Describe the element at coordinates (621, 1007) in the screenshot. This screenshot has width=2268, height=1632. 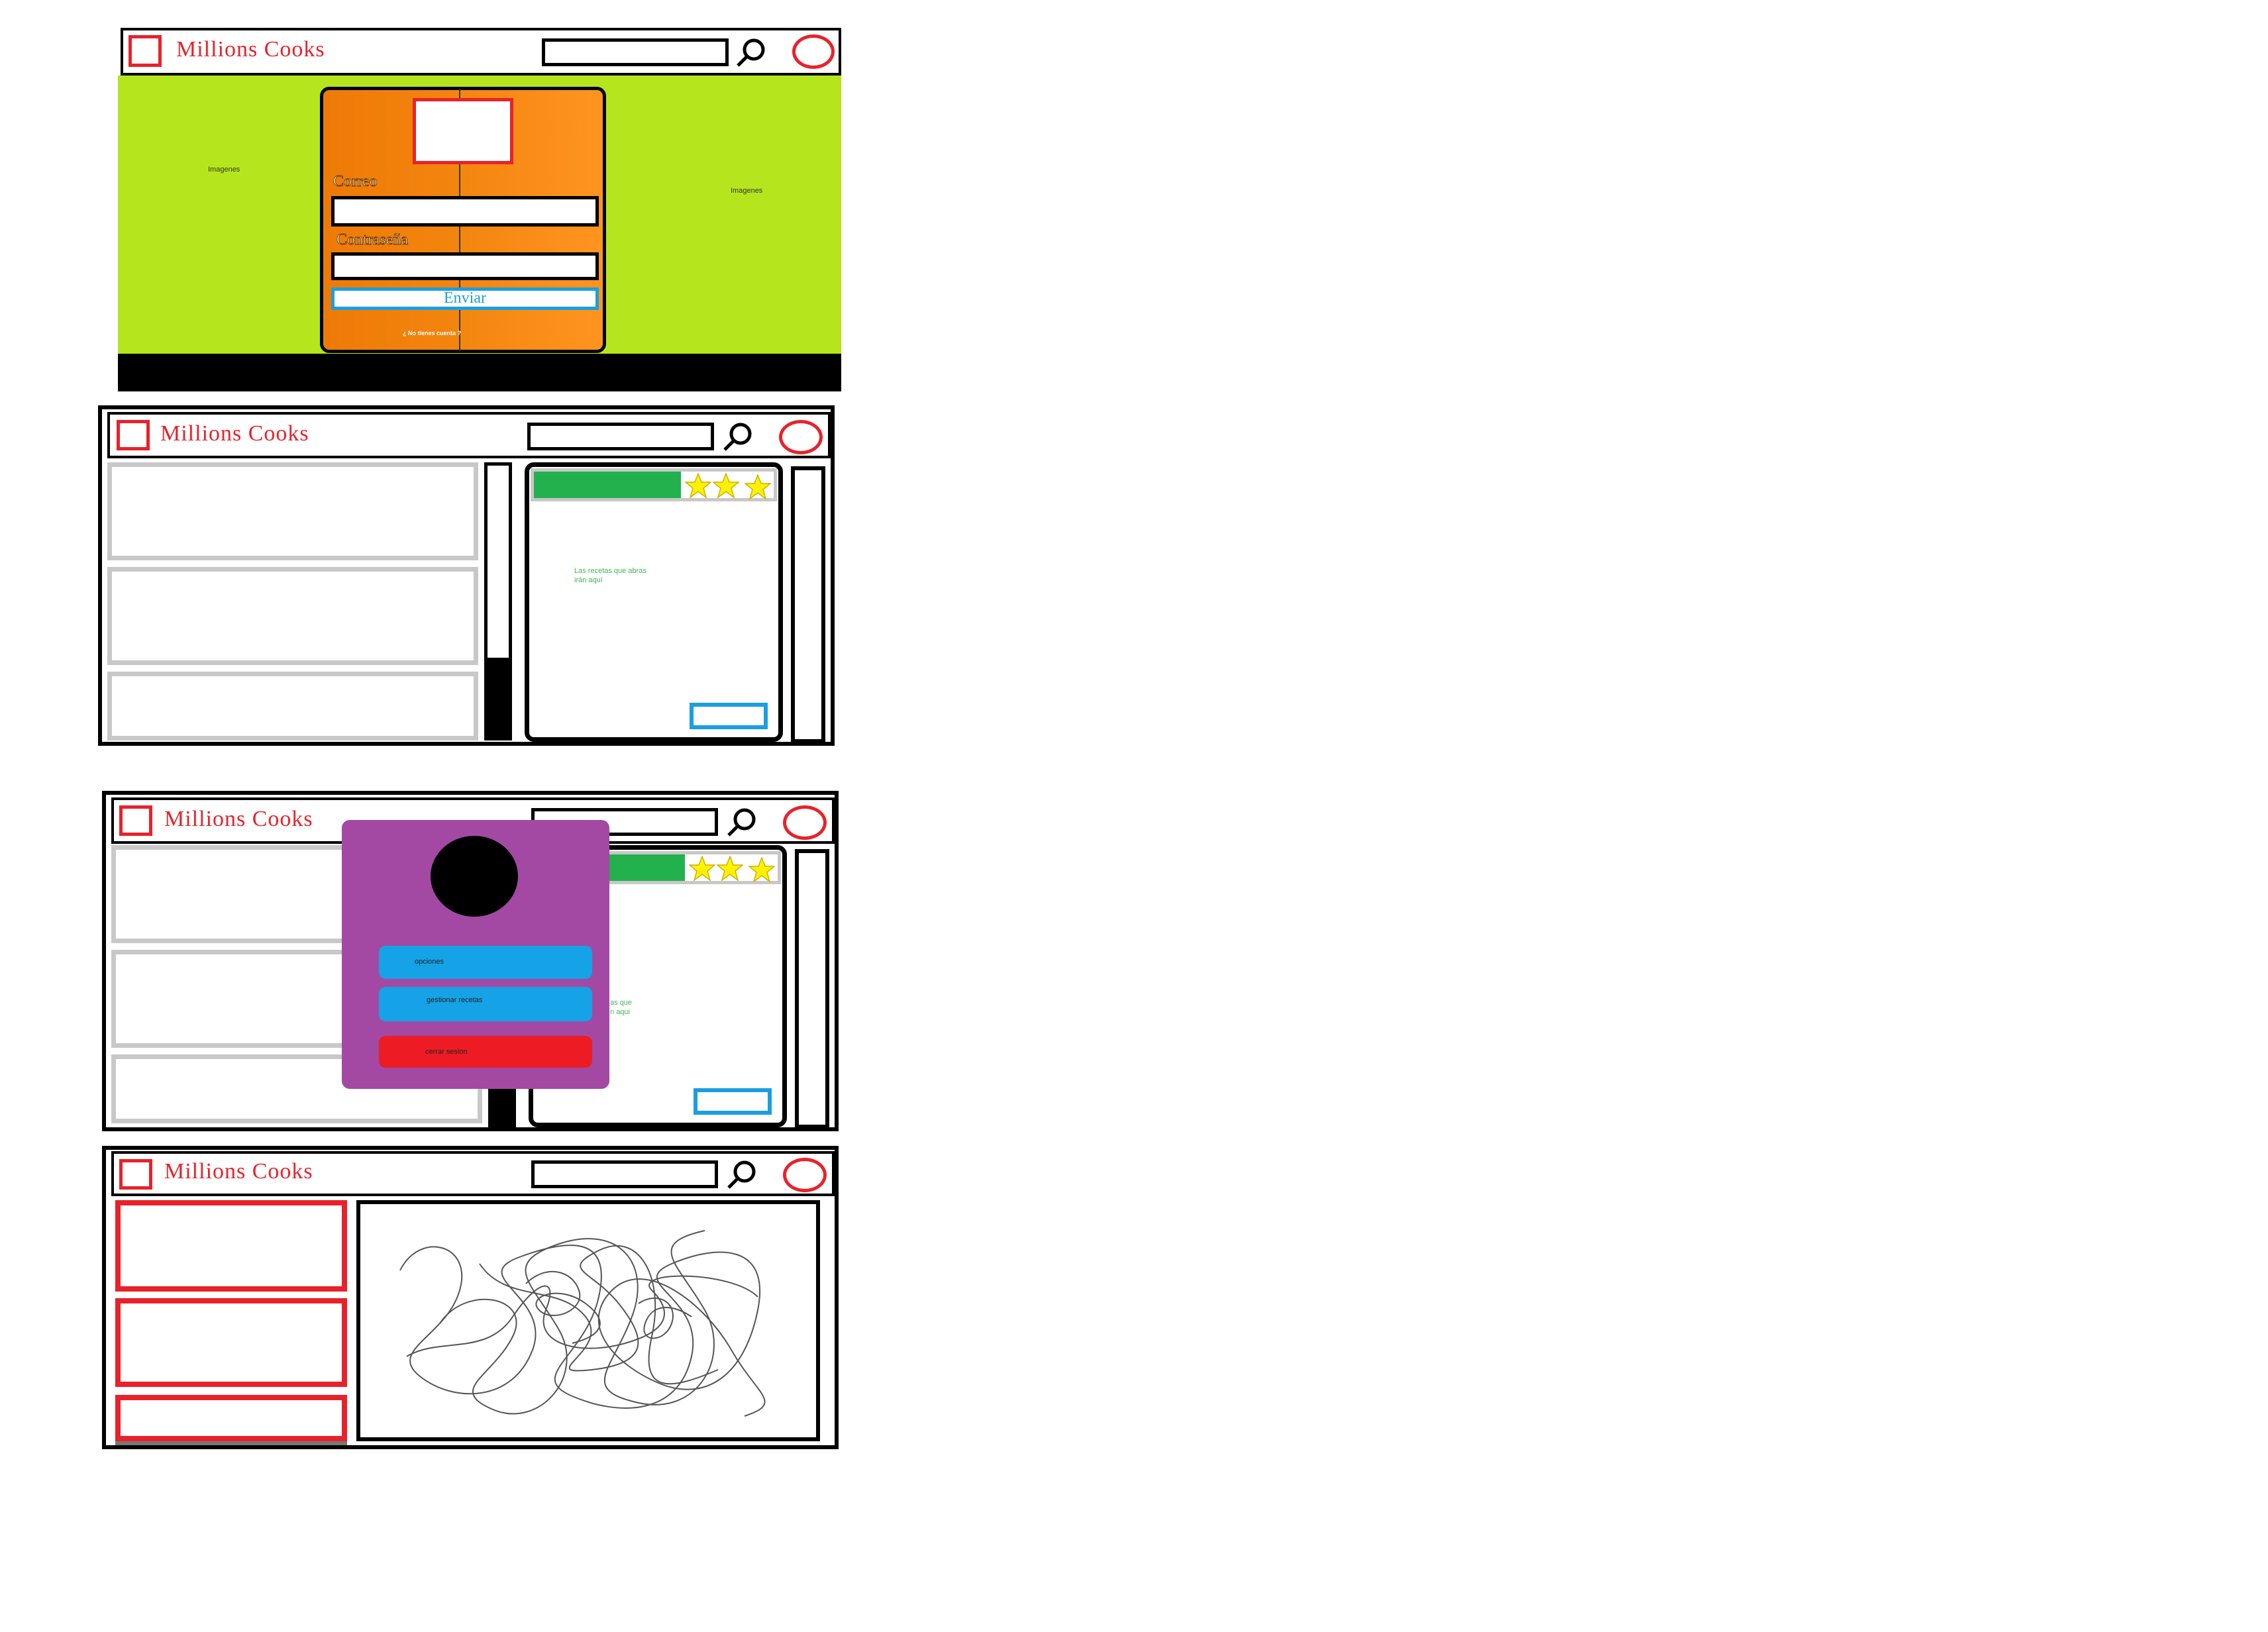
I see `recipe-placeholder-note: as que n aqui` at that location.